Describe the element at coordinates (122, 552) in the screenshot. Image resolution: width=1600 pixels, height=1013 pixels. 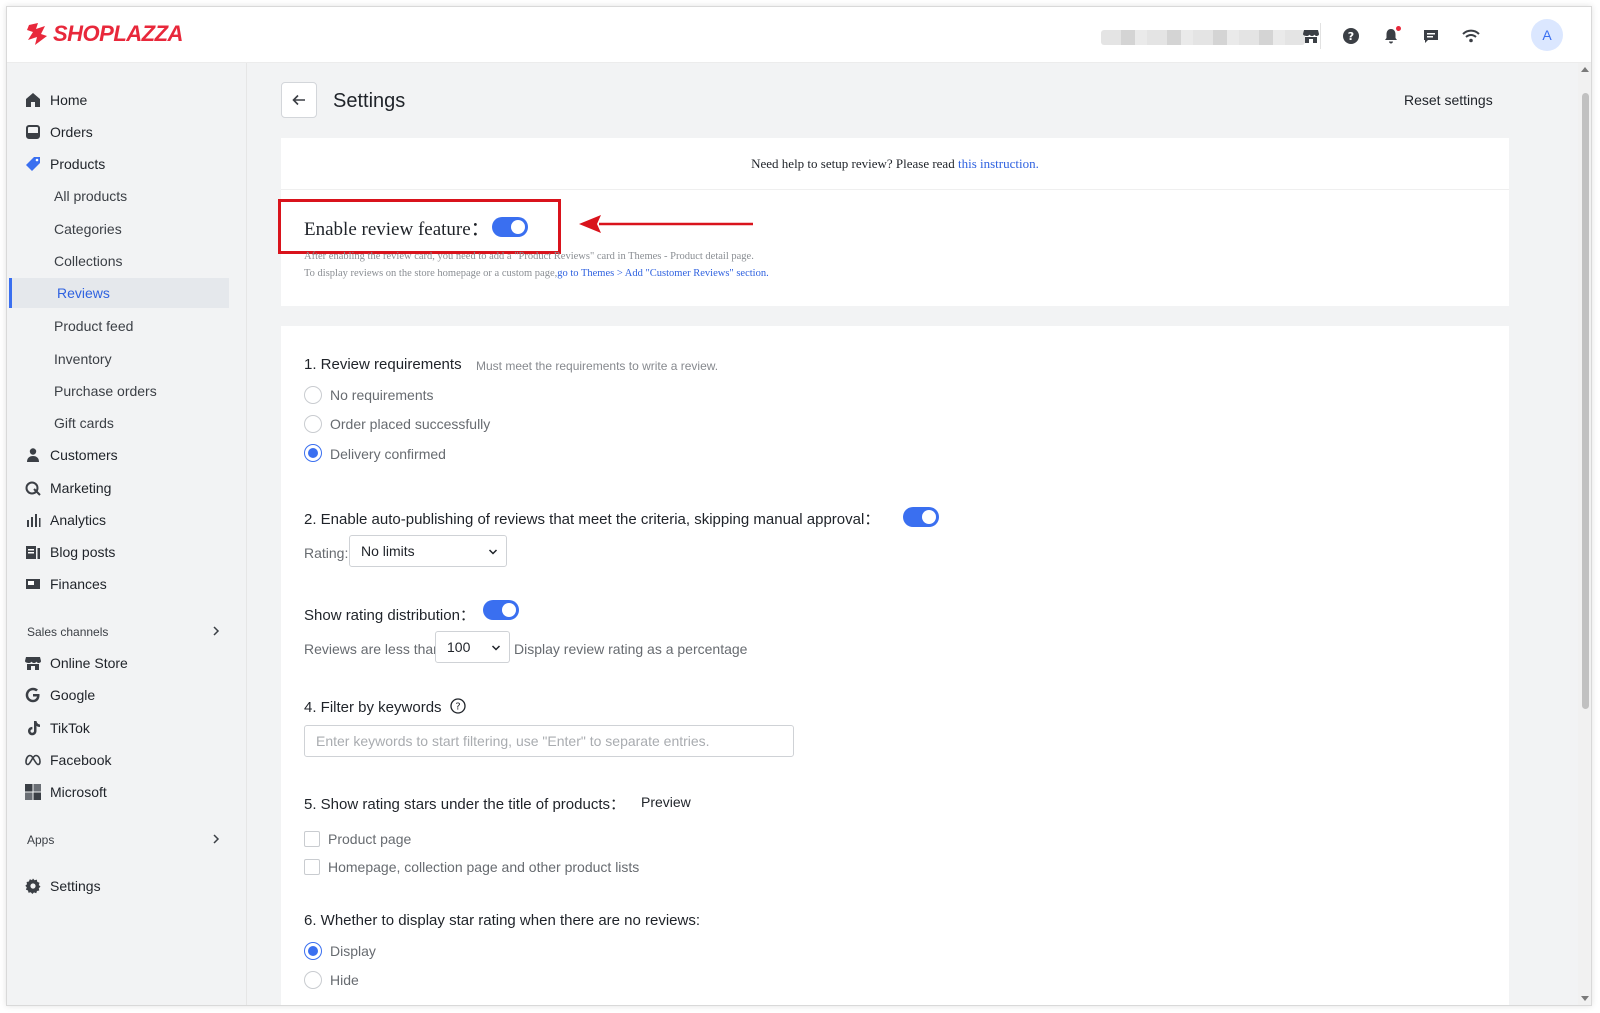
I see `sidebar-item-blog-posts: Blog posts` at that location.